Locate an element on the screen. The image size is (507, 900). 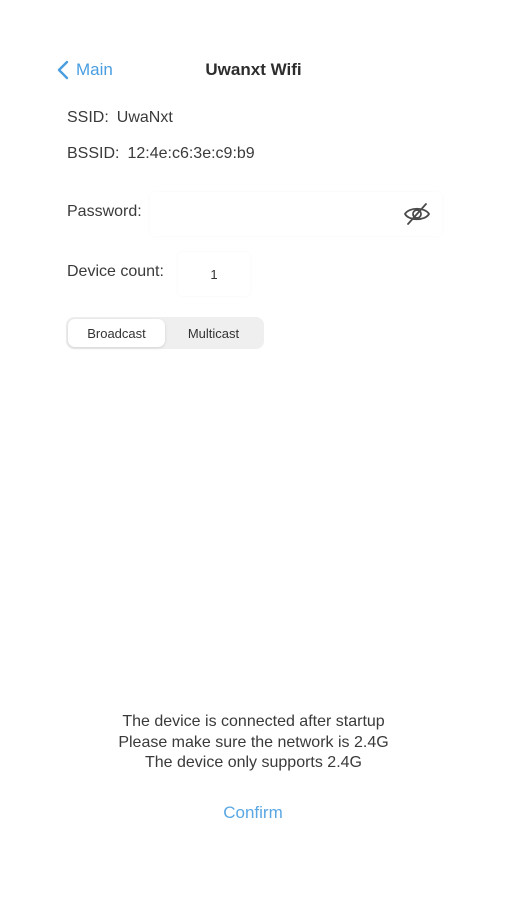
device-count-field is located at coordinates (214, 274).